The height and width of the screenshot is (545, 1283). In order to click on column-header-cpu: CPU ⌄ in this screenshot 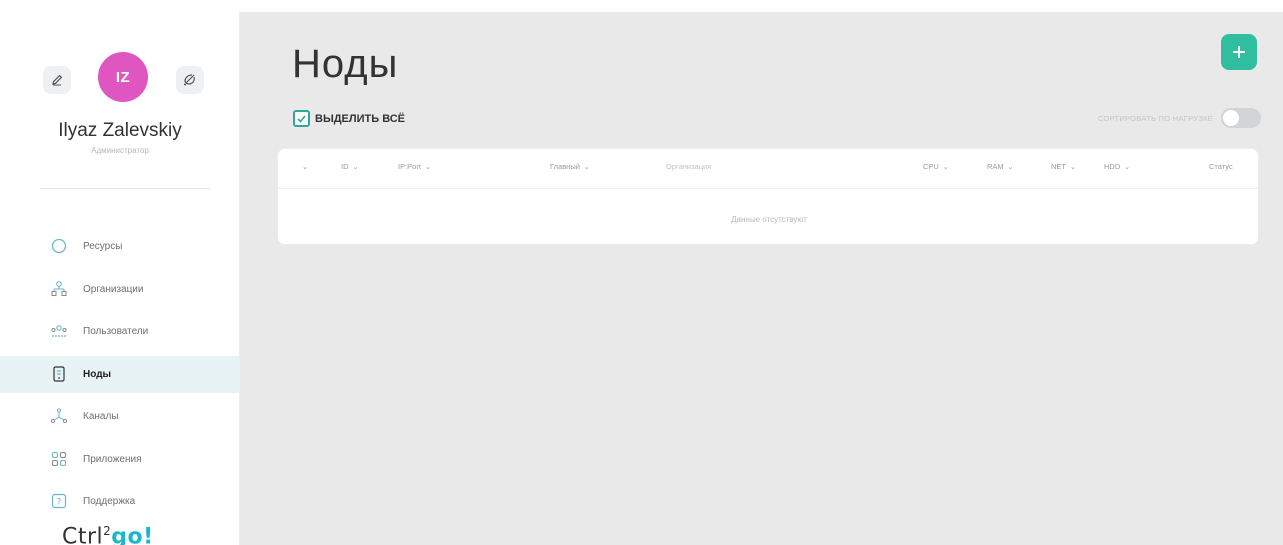, I will do `click(936, 166)`.